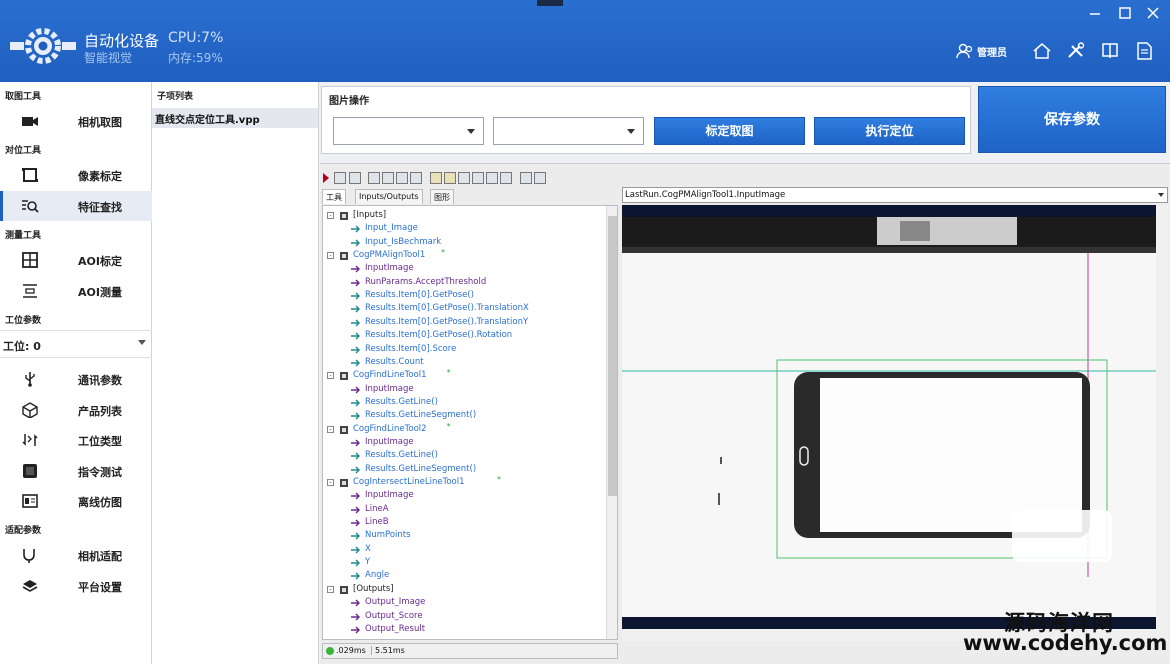 The image size is (1170, 664). I want to click on calibration-icon, so click(30, 175).